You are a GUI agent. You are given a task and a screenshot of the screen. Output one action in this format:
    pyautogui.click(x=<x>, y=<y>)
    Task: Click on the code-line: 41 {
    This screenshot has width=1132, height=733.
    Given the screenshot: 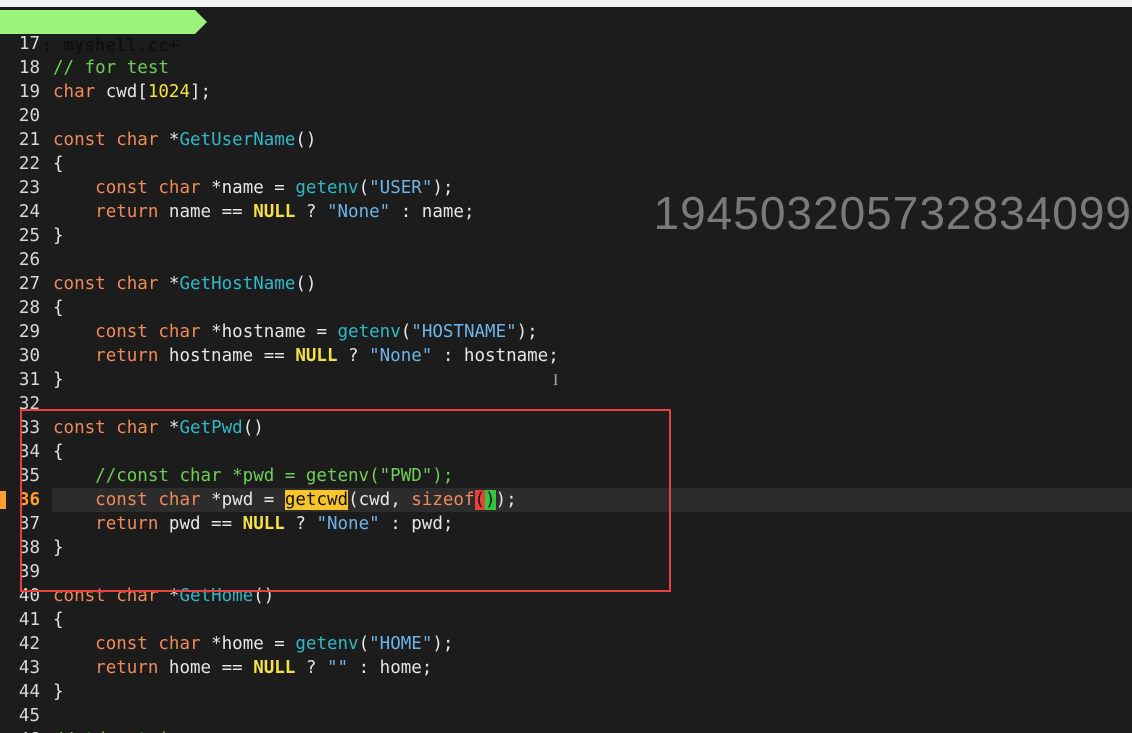 What is the action you would take?
    pyautogui.click(x=566, y=620)
    